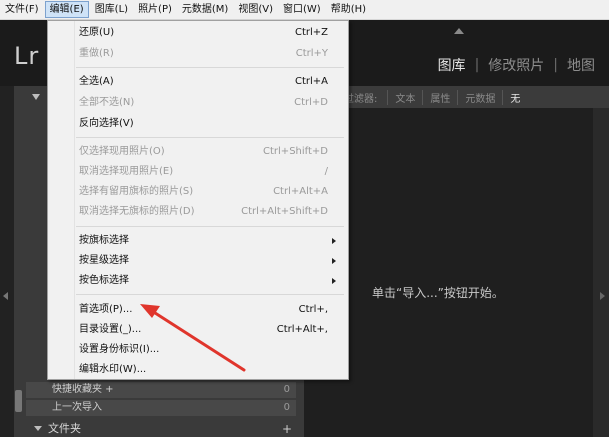  Describe the element at coordinates (198, 330) in the screenshot. I see `menu-item-catalog-settings: 目录设置(_)... Ctrl+Alt+,` at that location.